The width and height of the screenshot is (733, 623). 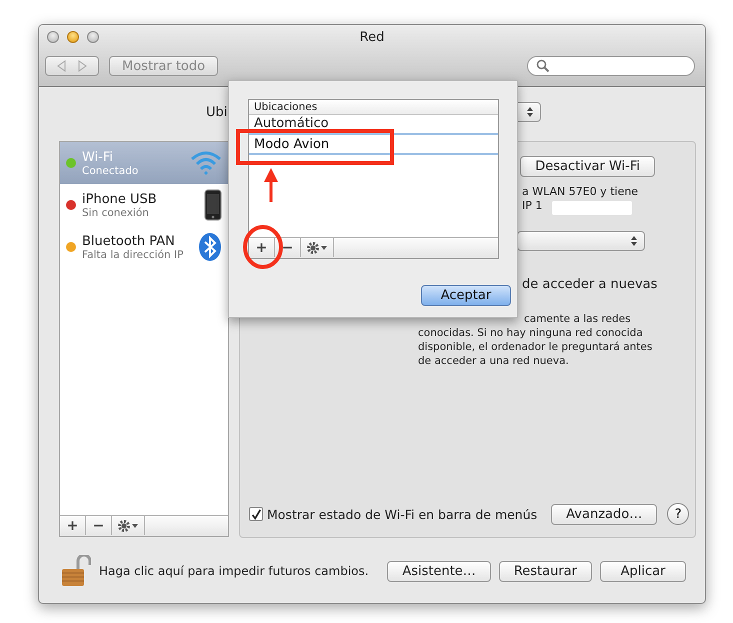 I want to click on service-item: iPhone USB Sin conexión, so click(x=144, y=205).